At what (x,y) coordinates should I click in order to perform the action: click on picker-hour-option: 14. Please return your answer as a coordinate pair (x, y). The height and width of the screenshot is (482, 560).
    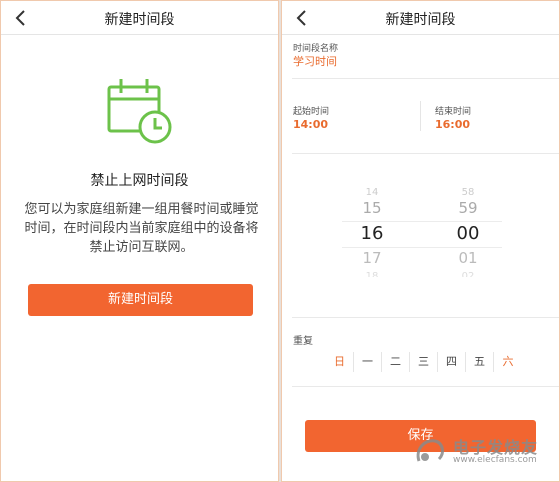
    Looking at the image, I should click on (372, 191).